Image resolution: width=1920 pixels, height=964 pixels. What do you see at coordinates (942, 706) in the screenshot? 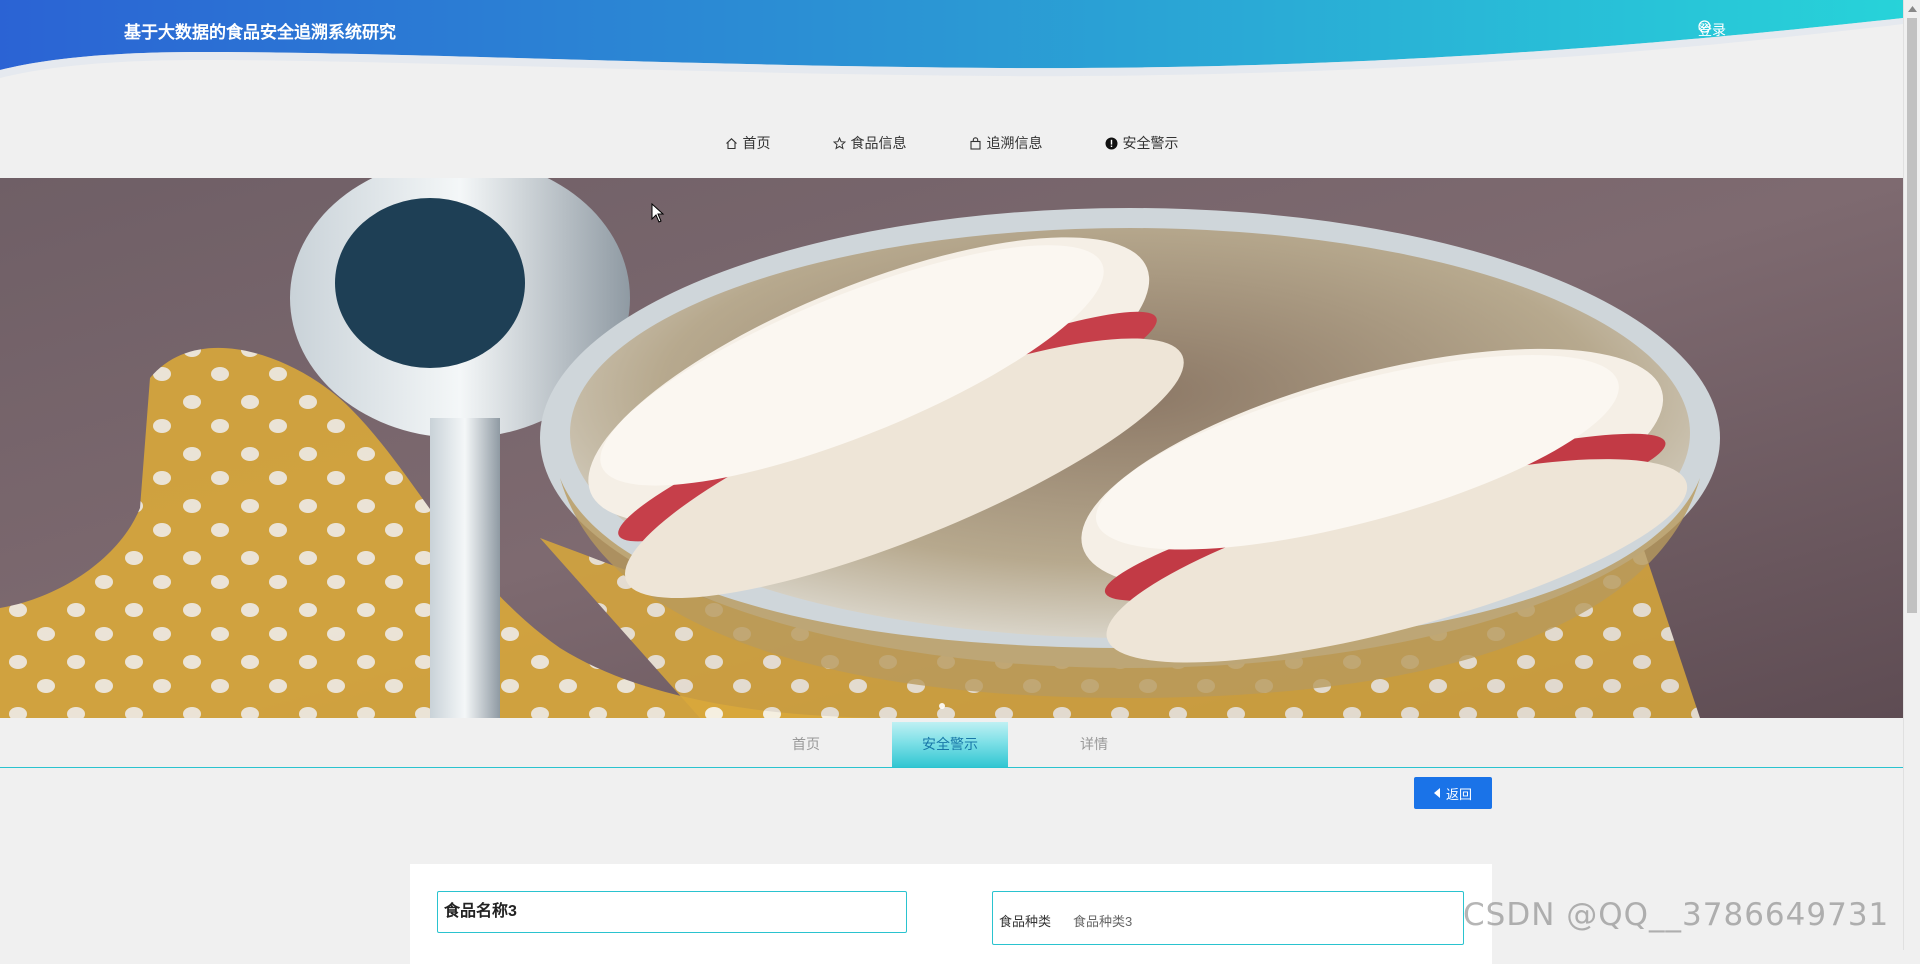
I see `carousel-dot` at bounding box center [942, 706].